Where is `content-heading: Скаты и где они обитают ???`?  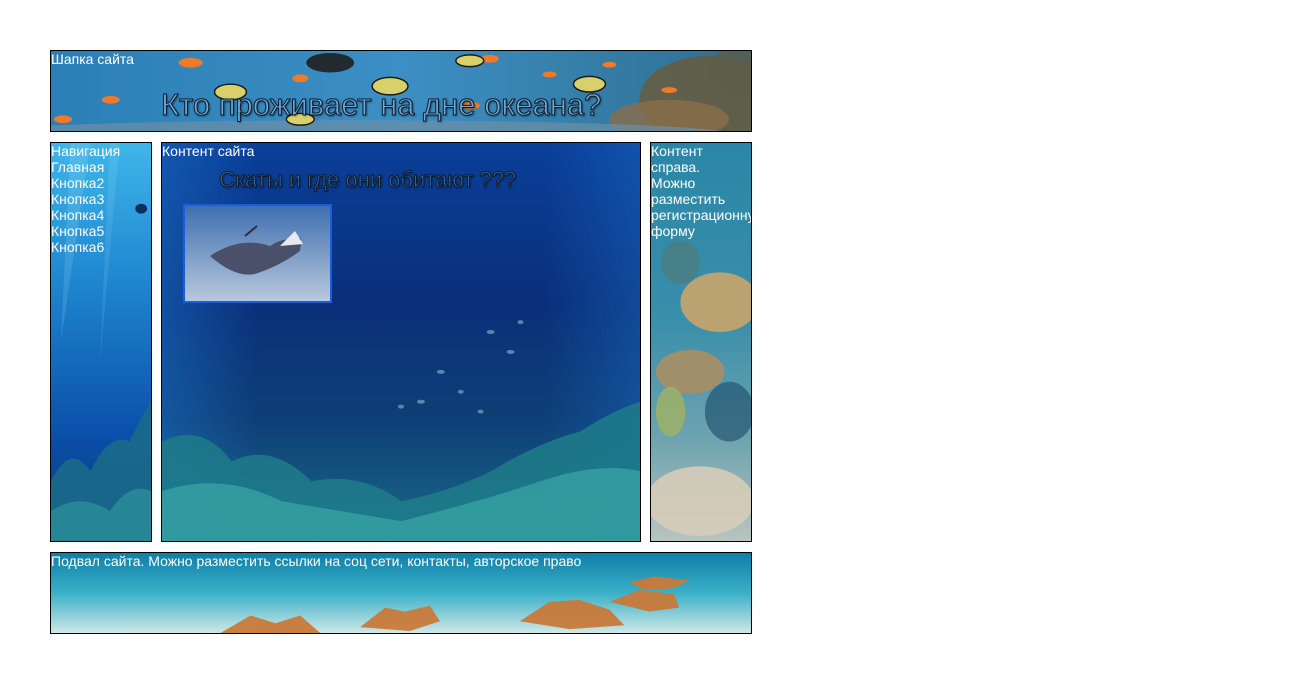
content-heading: Скаты и где они обитают ??? is located at coordinates (367, 180).